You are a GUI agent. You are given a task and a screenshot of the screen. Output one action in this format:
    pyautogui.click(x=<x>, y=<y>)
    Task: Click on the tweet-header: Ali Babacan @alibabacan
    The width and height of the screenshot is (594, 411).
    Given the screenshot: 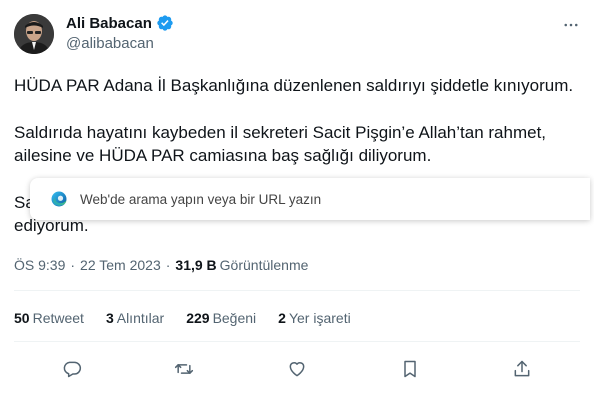 What is the action you would take?
    pyautogui.click(x=299, y=34)
    